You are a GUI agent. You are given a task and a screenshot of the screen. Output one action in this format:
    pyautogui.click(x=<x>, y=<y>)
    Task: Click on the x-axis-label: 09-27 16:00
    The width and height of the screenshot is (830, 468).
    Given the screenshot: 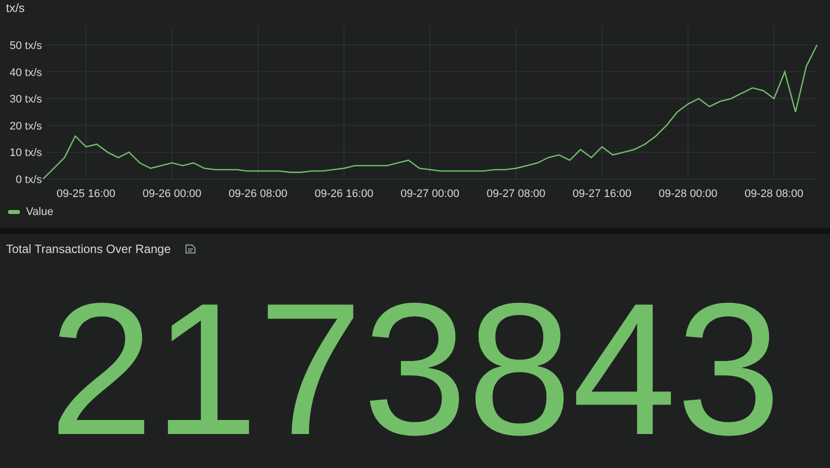 What is the action you would take?
    pyautogui.click(x=602, y=194)
    